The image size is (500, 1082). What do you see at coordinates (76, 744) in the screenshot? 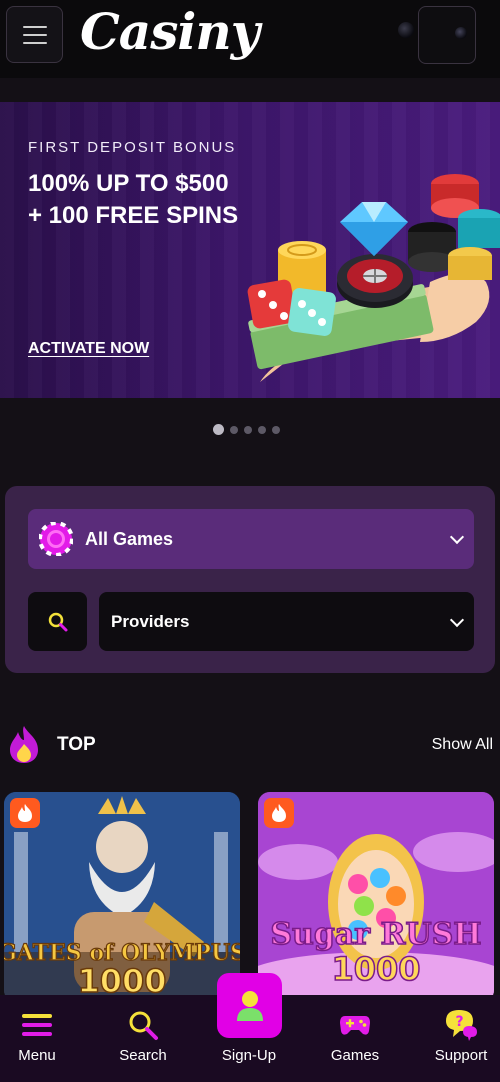
I see `section-title-top: TOP` at bounding box center [76, 744].